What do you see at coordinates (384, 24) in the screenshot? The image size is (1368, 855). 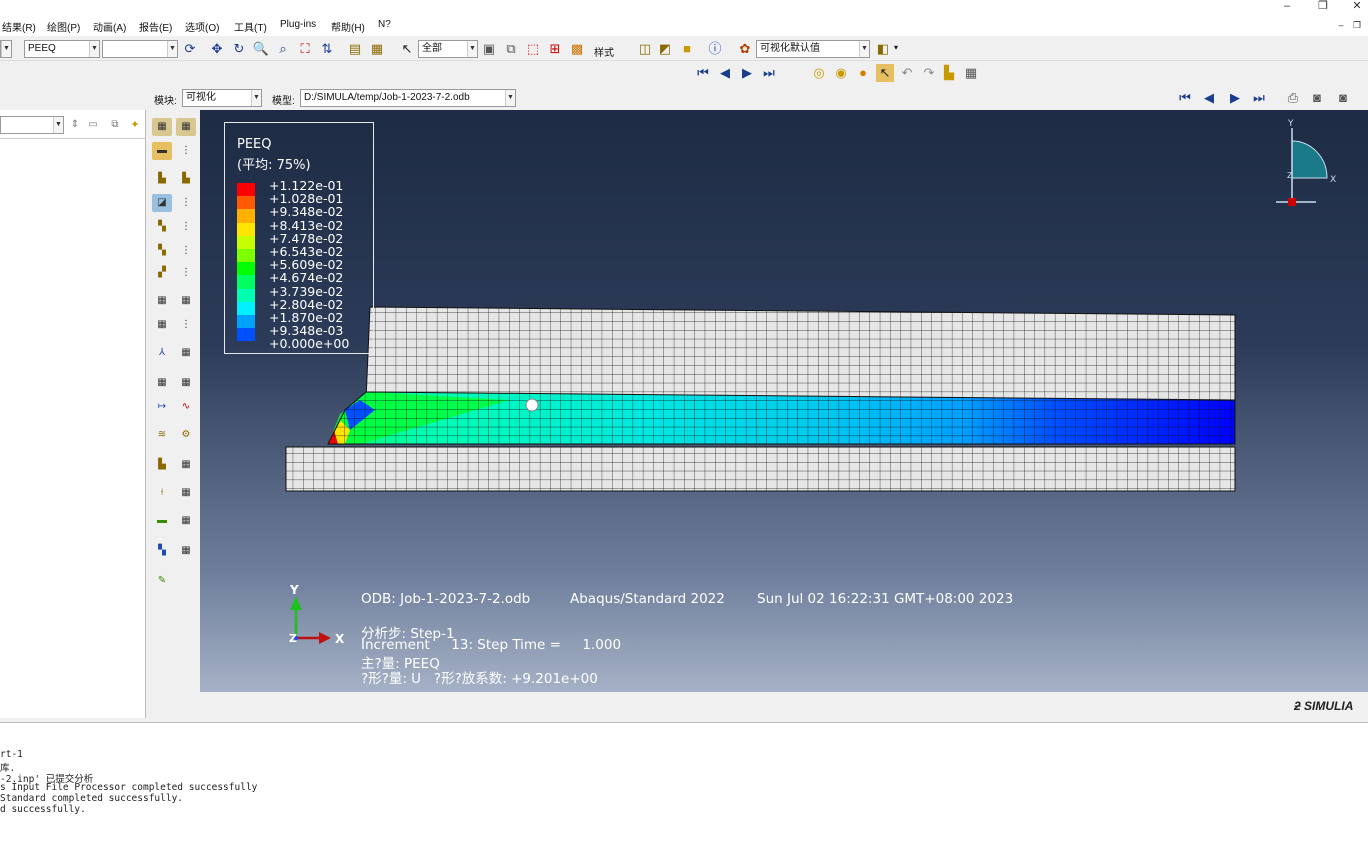 I see `menu-whats-this: N?` at bounding box center [384, 24].